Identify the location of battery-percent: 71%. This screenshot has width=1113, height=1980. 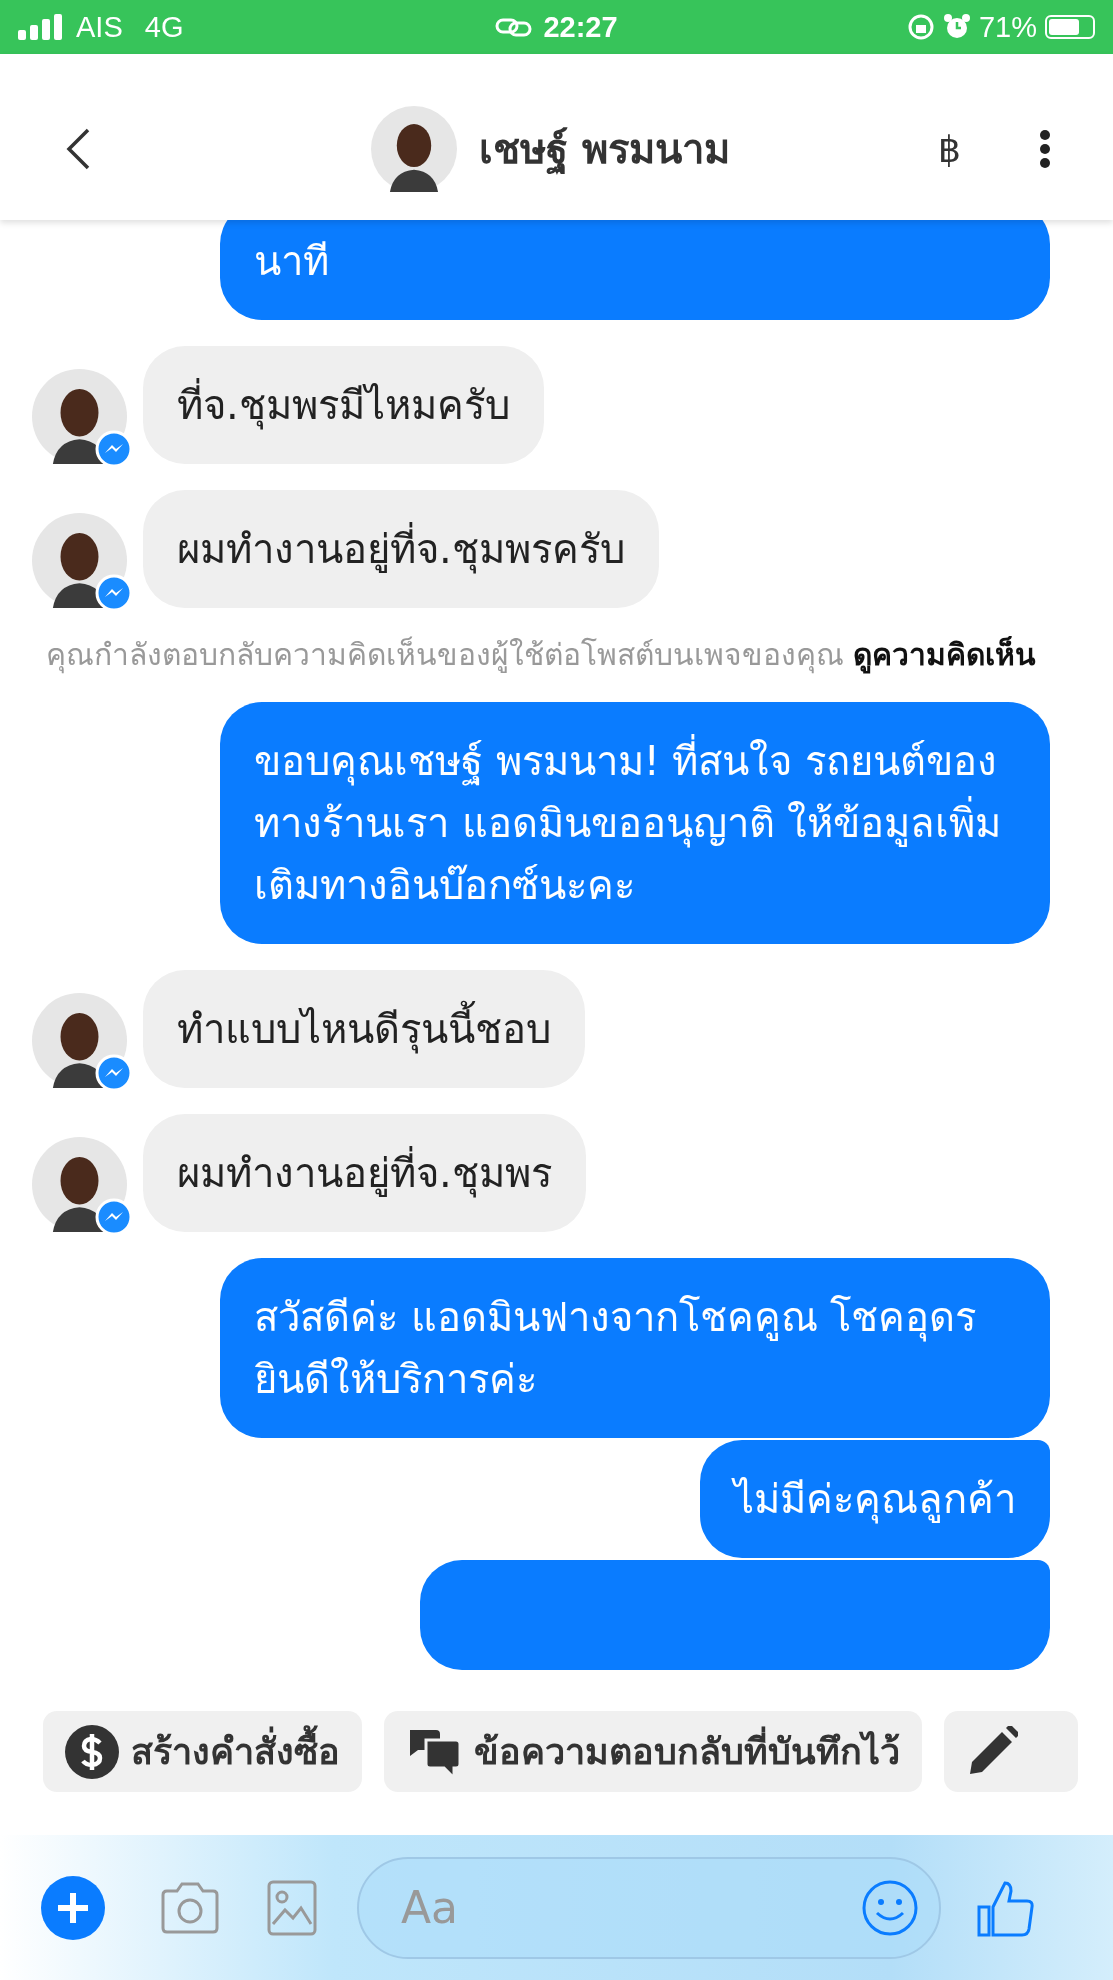
(1007, 27).